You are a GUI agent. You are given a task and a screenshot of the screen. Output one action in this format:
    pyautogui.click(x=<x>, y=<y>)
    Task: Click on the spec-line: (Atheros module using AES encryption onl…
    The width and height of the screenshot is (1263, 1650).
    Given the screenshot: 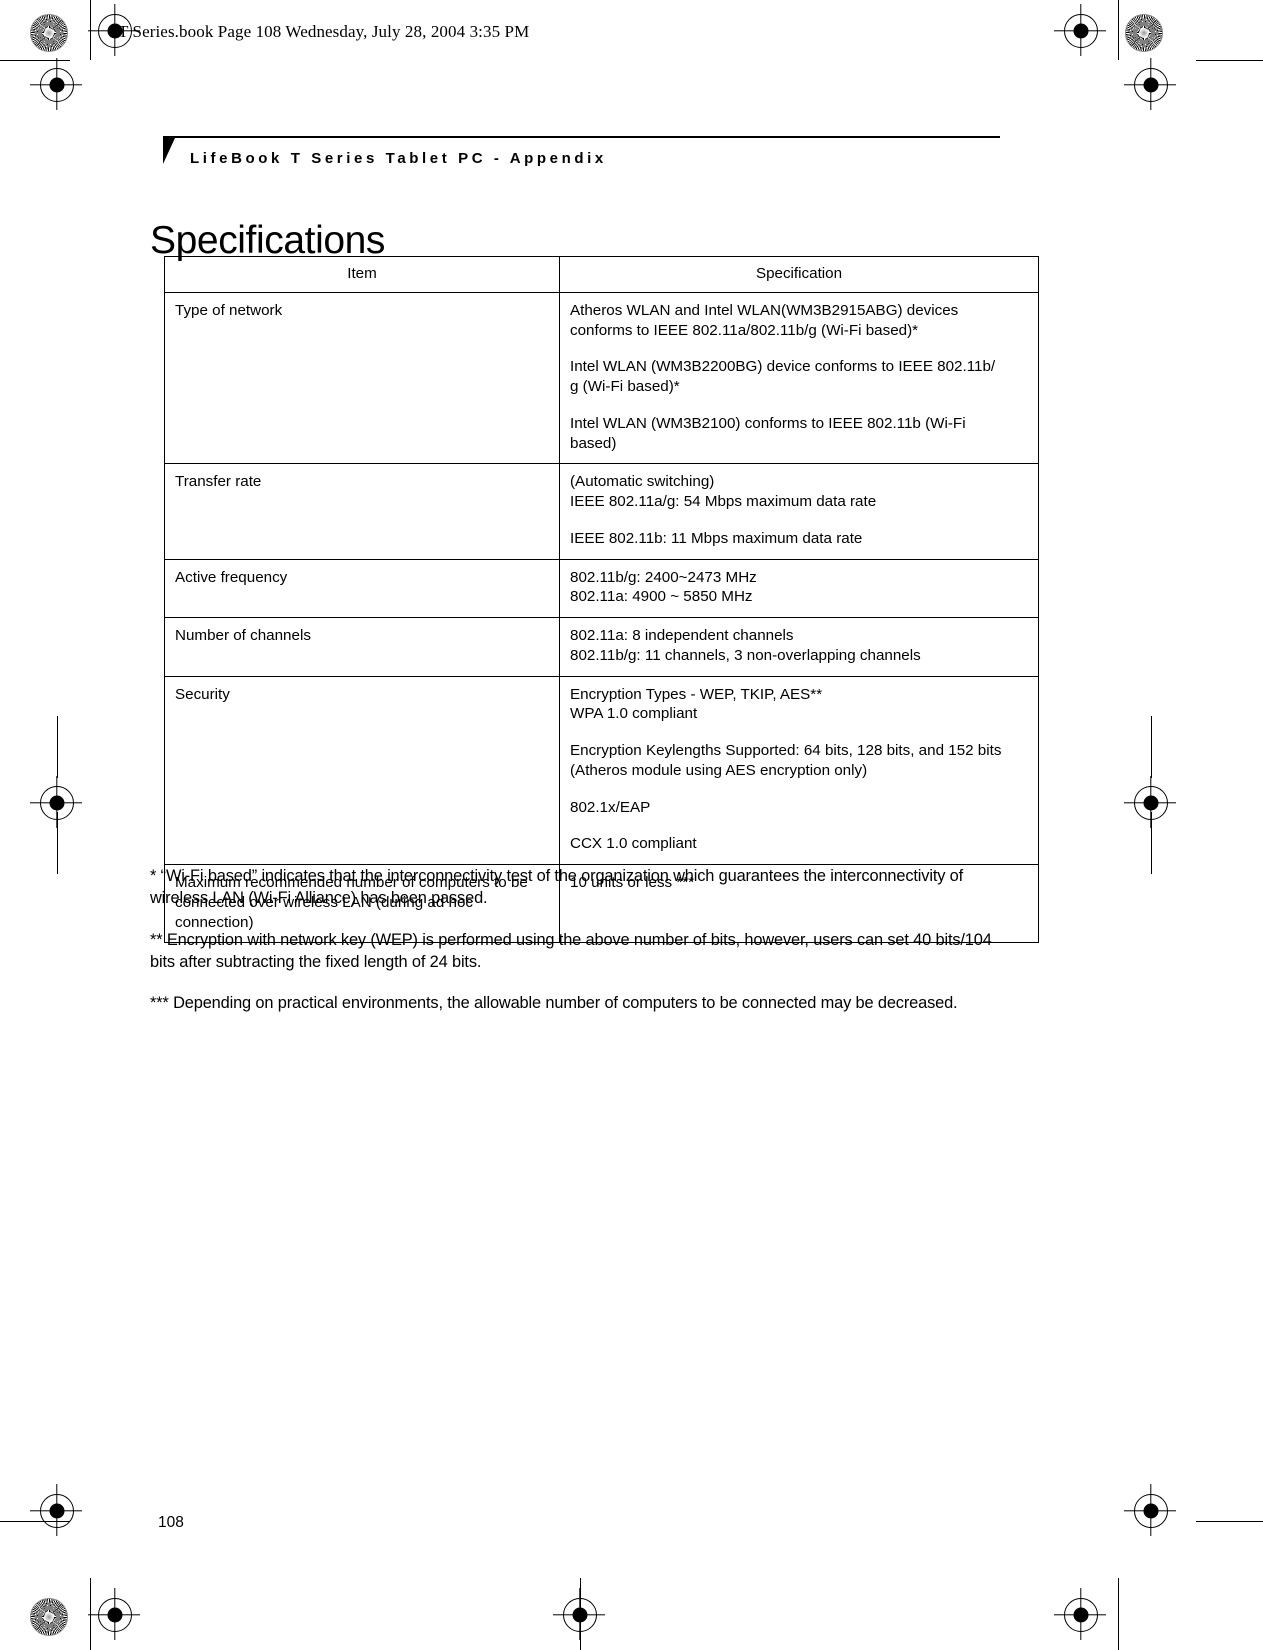 What is the action you would take?
    pyautogui.click(x=719, y=770)
    